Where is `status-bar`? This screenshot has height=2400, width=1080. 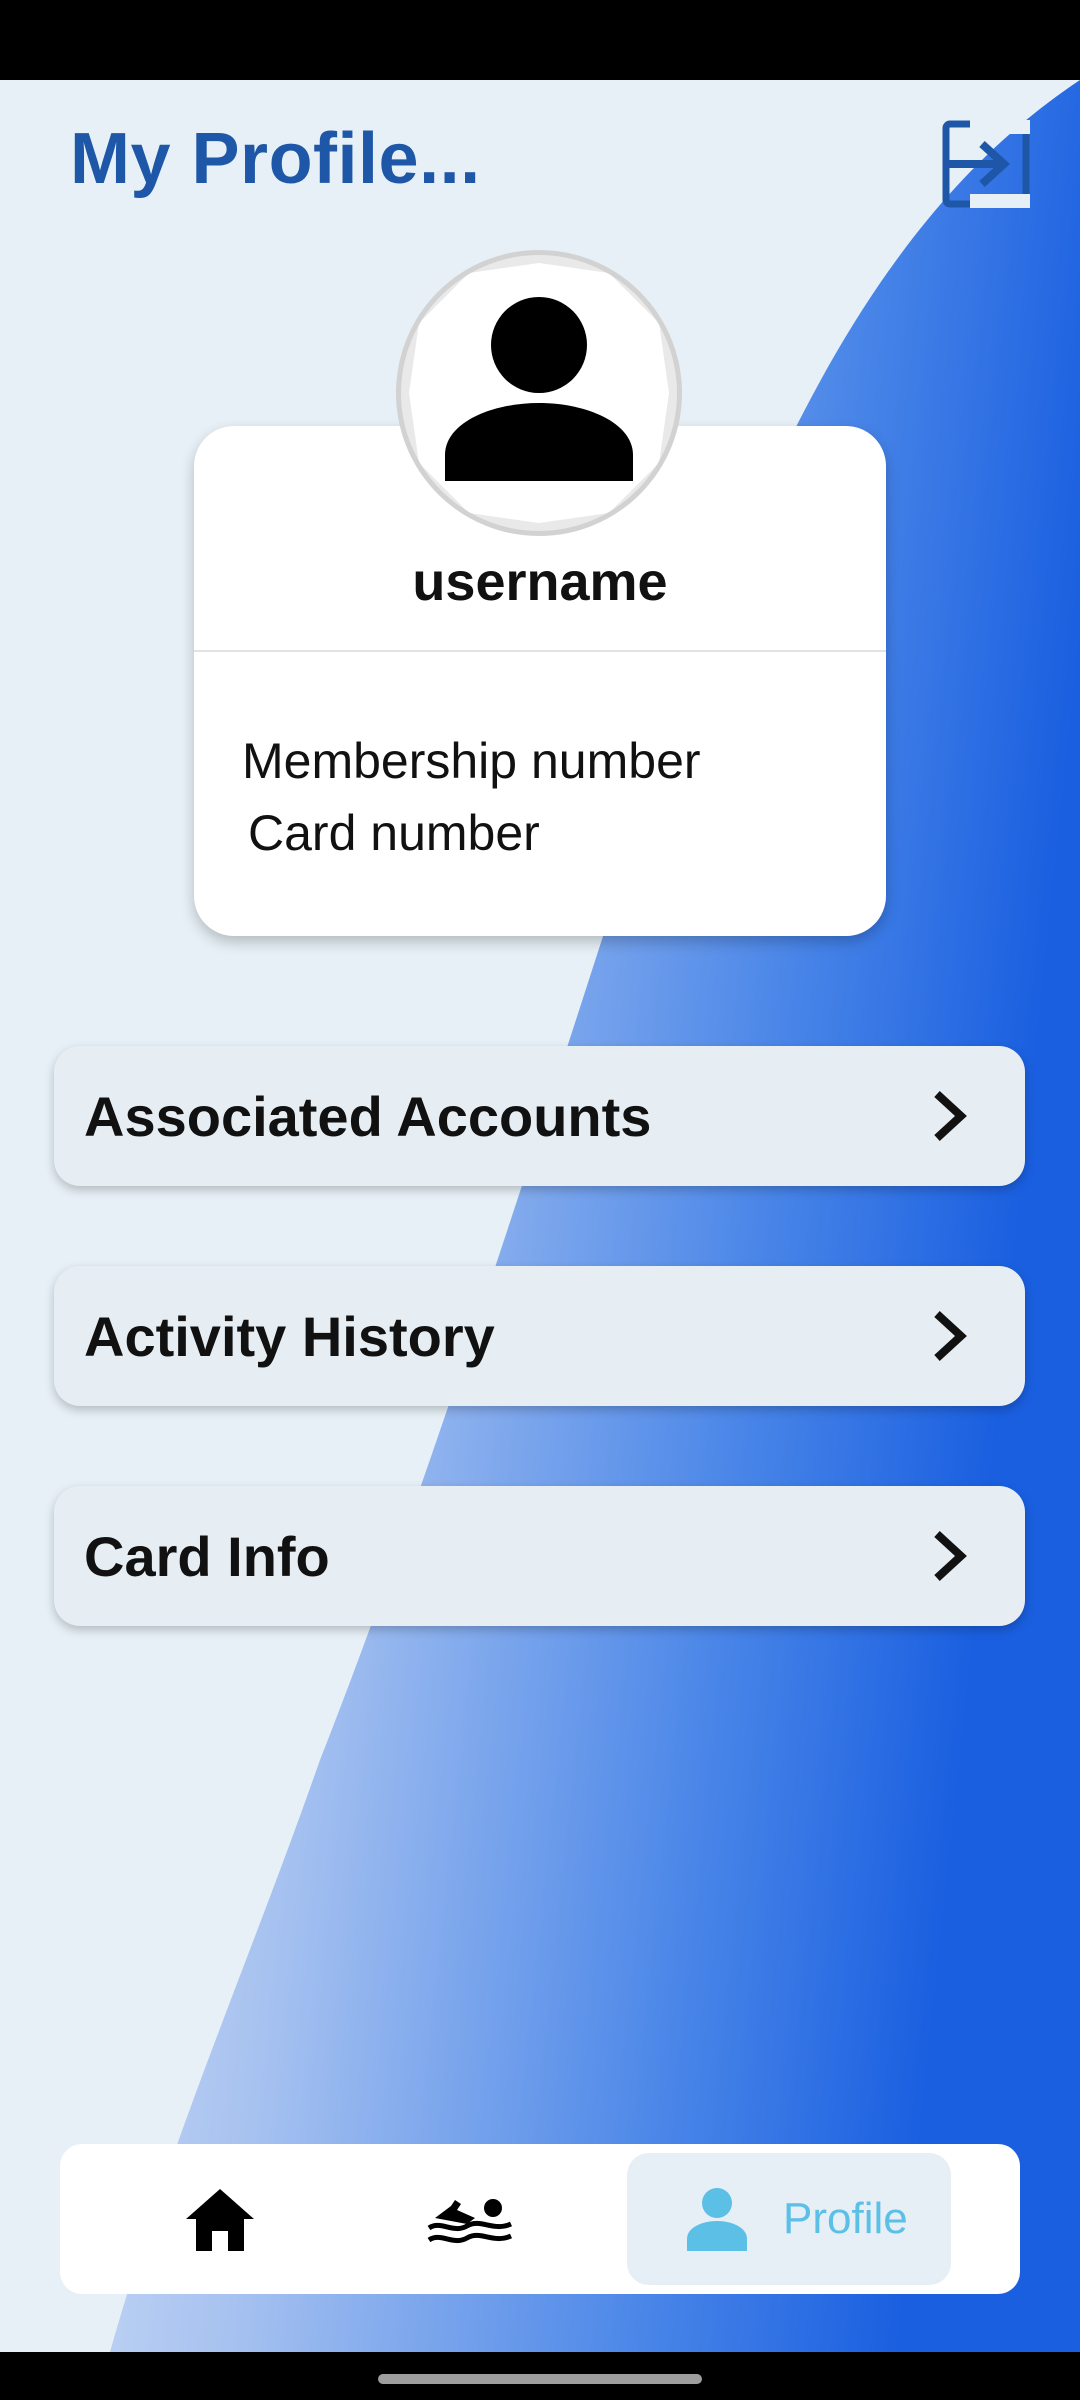 status-bar is located at coordinates (540, 40).